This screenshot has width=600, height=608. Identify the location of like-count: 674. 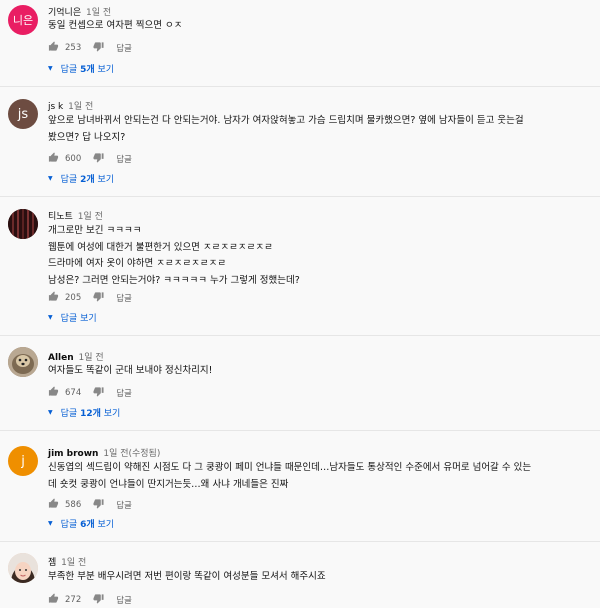
(73, 393).